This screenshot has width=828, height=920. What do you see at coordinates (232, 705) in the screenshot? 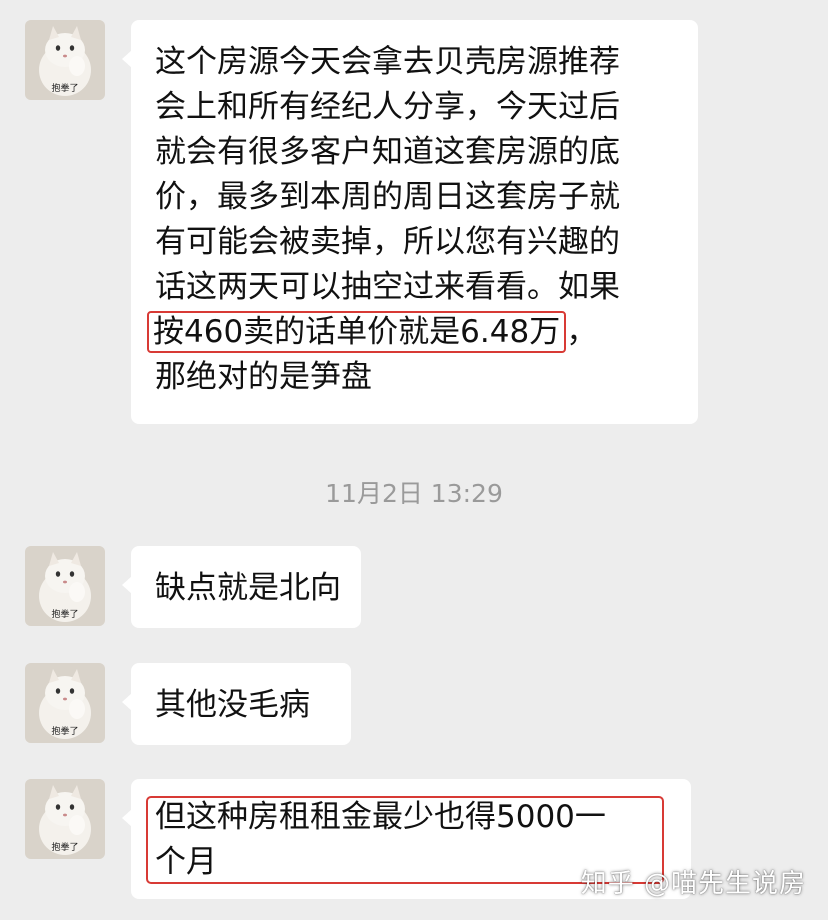
I see `message-text: 其他没毛病` at bounding box center [232, 705].